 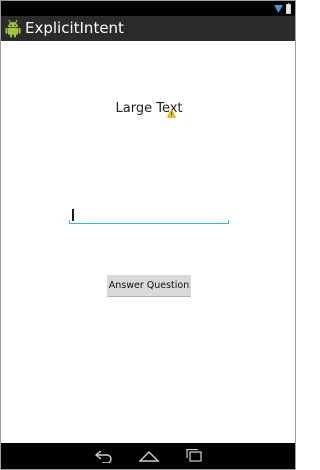 I want to click on wifi-icon, so click(x=278, y=8).